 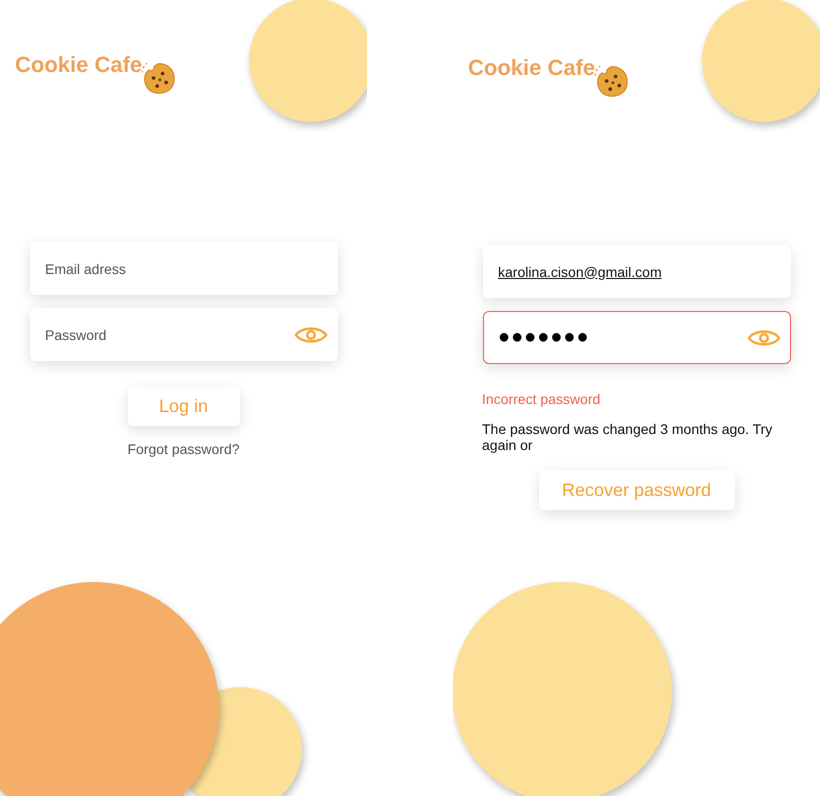 I want to click on email-field: karolina.cison@gmail.com, so click(x=637, y=271).